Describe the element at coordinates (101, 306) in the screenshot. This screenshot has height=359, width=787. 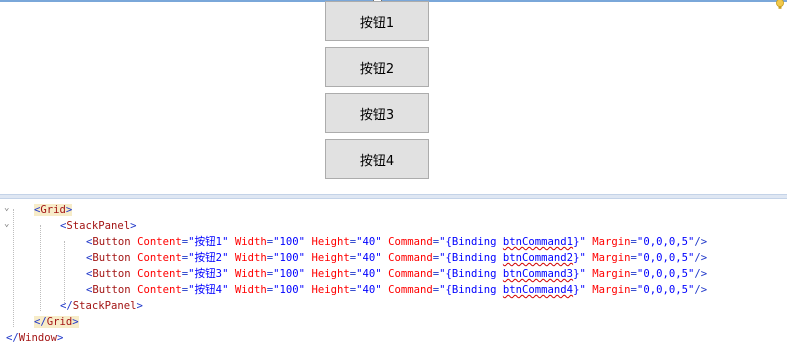
I see `code-line-stackpanel-close: </StackPanel>` at that location.